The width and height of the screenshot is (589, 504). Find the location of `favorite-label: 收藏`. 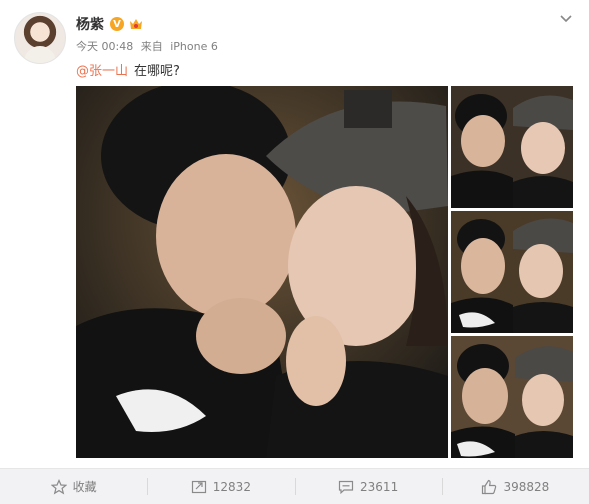

favorite-label: 收藏 is located at coordinates (84, 487).